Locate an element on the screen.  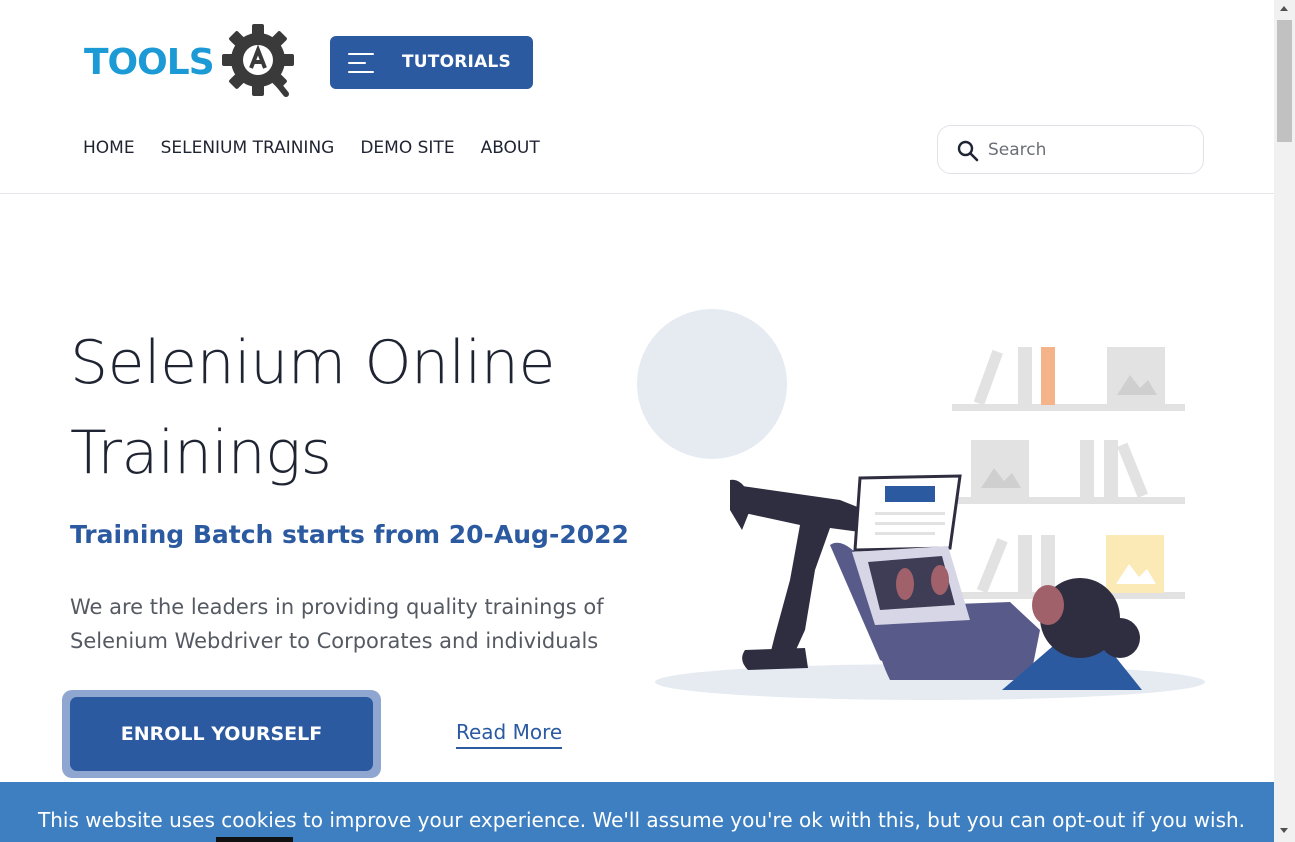
scroll-thumb is located at coordinates (1284, 81).